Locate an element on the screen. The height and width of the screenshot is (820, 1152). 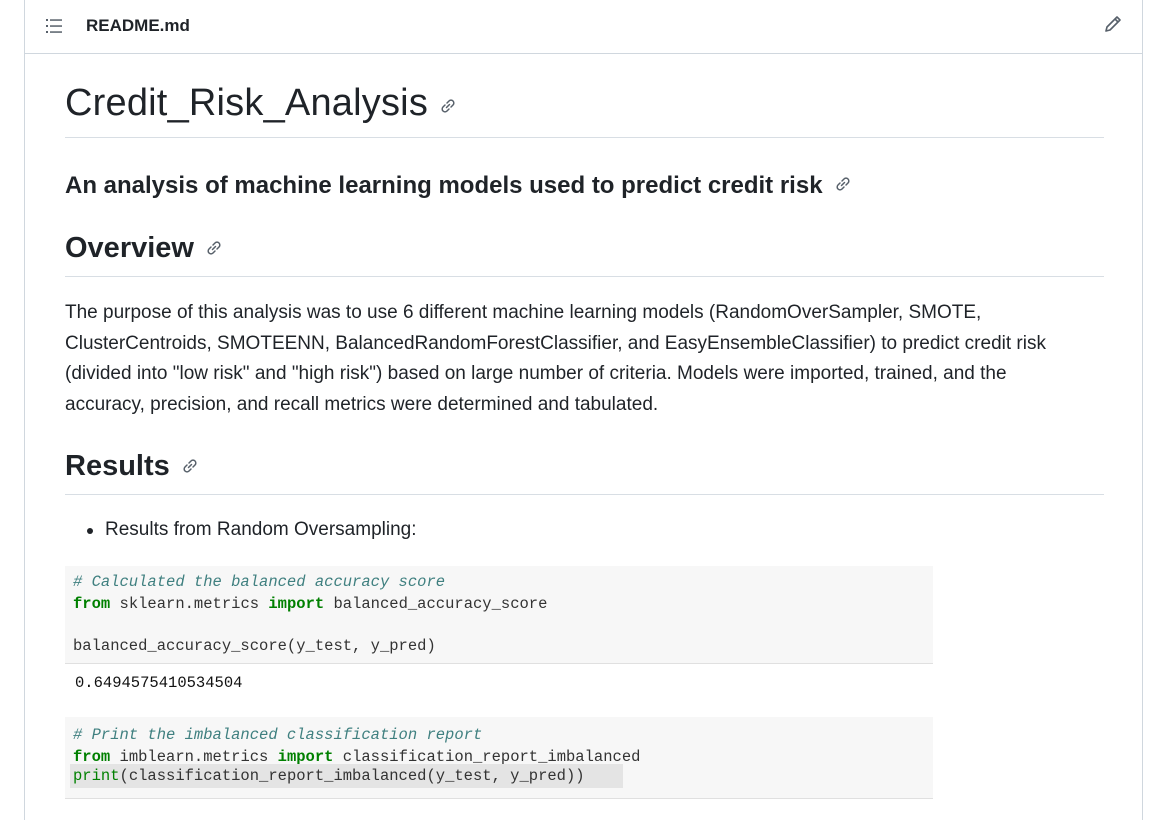
bullet-dot is located at coordinates (90, 531).